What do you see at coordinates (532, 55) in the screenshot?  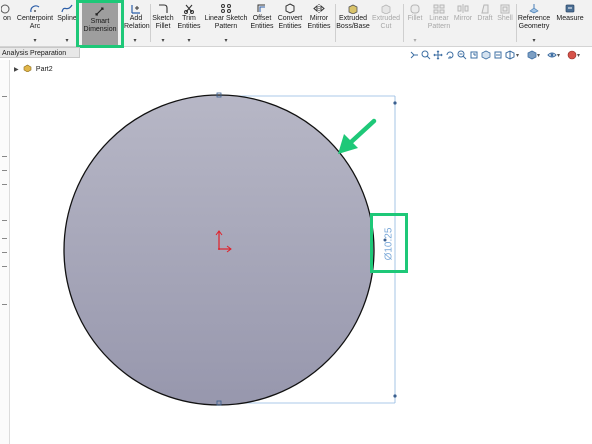 I see `display-style-icon` at bounding box center [532, 55].